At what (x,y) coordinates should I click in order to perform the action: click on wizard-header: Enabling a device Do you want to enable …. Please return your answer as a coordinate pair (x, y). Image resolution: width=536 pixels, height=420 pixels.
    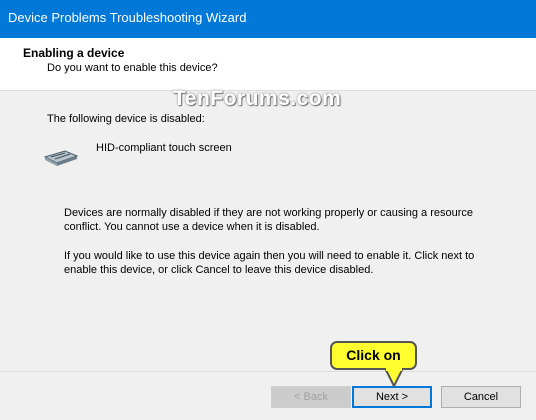
    Looking at the image, I should click on (268, 64).